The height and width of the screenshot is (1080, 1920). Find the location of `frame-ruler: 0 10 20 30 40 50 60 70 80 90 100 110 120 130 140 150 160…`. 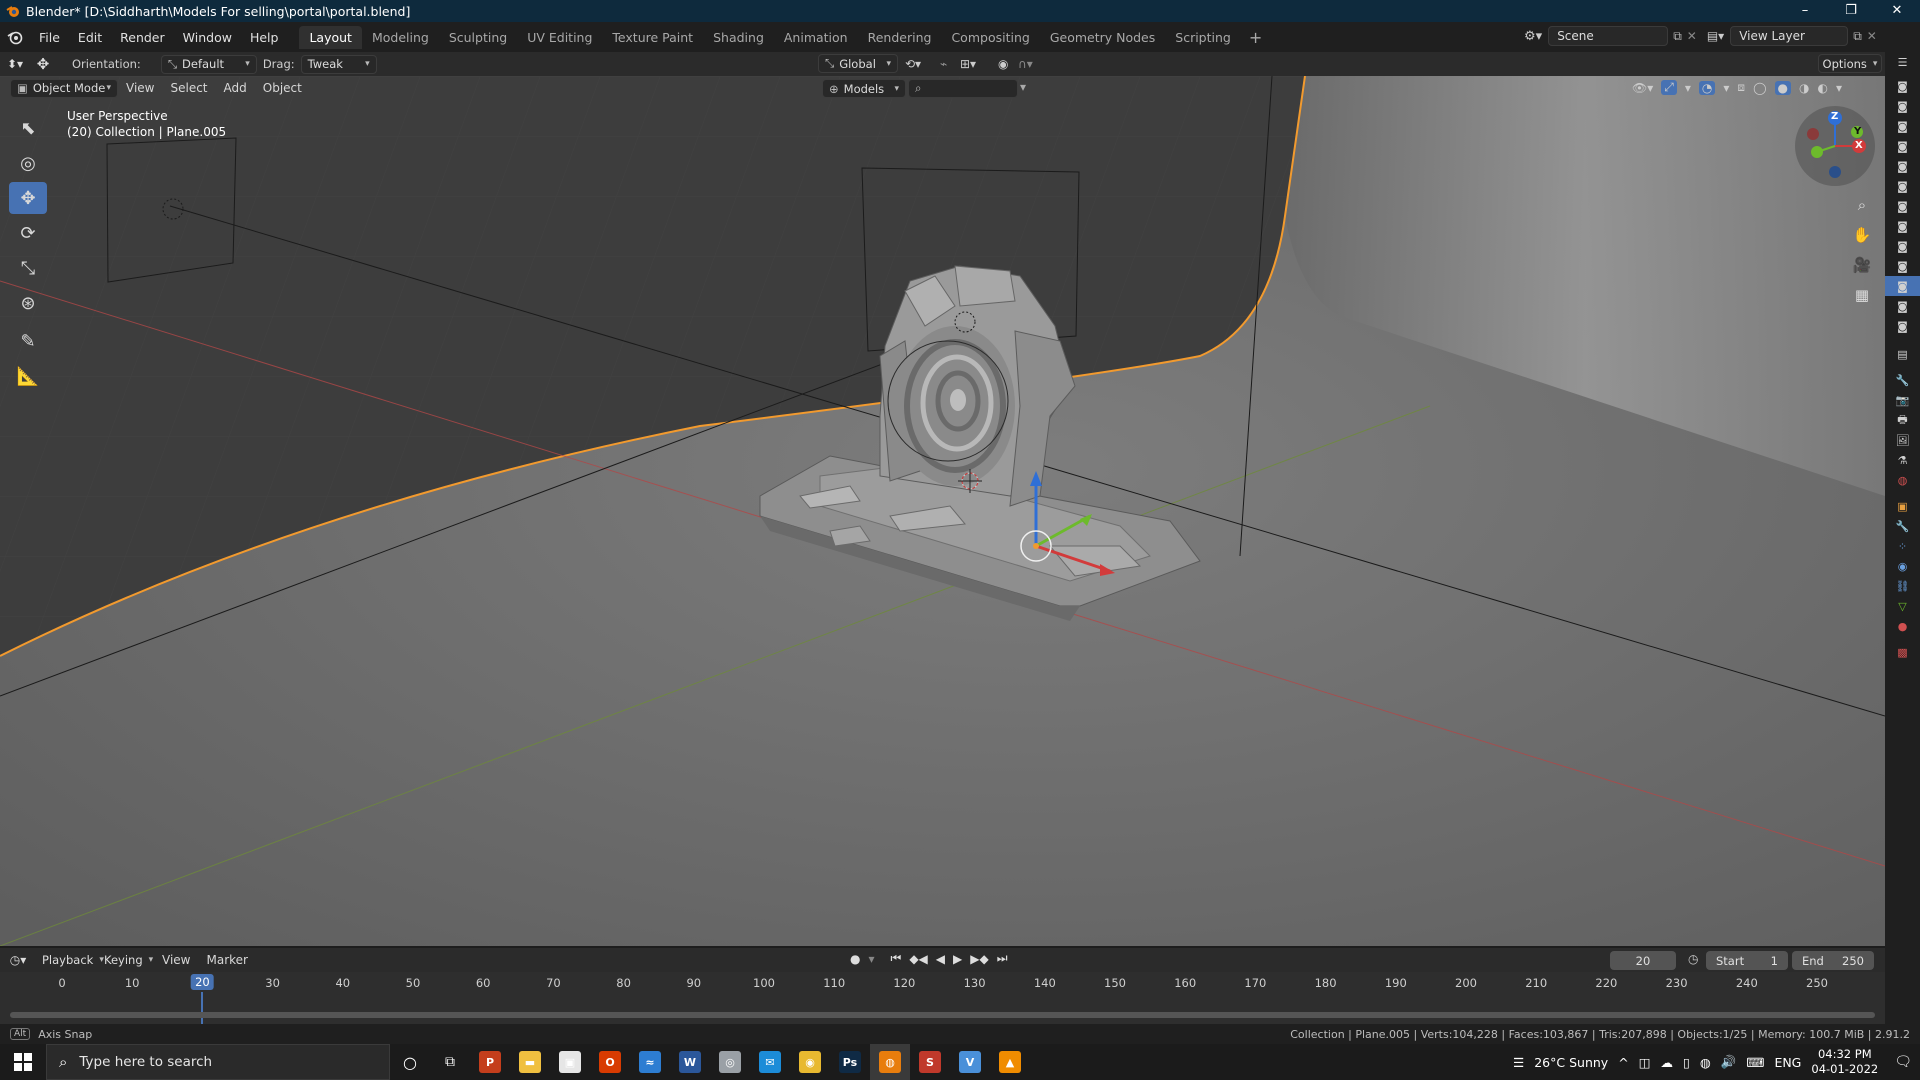

frame-ruler: 0 10 20 30 40 50 60 70 80 90 100 110 120 130 140 150 160… is located at coordinates (942, 983).